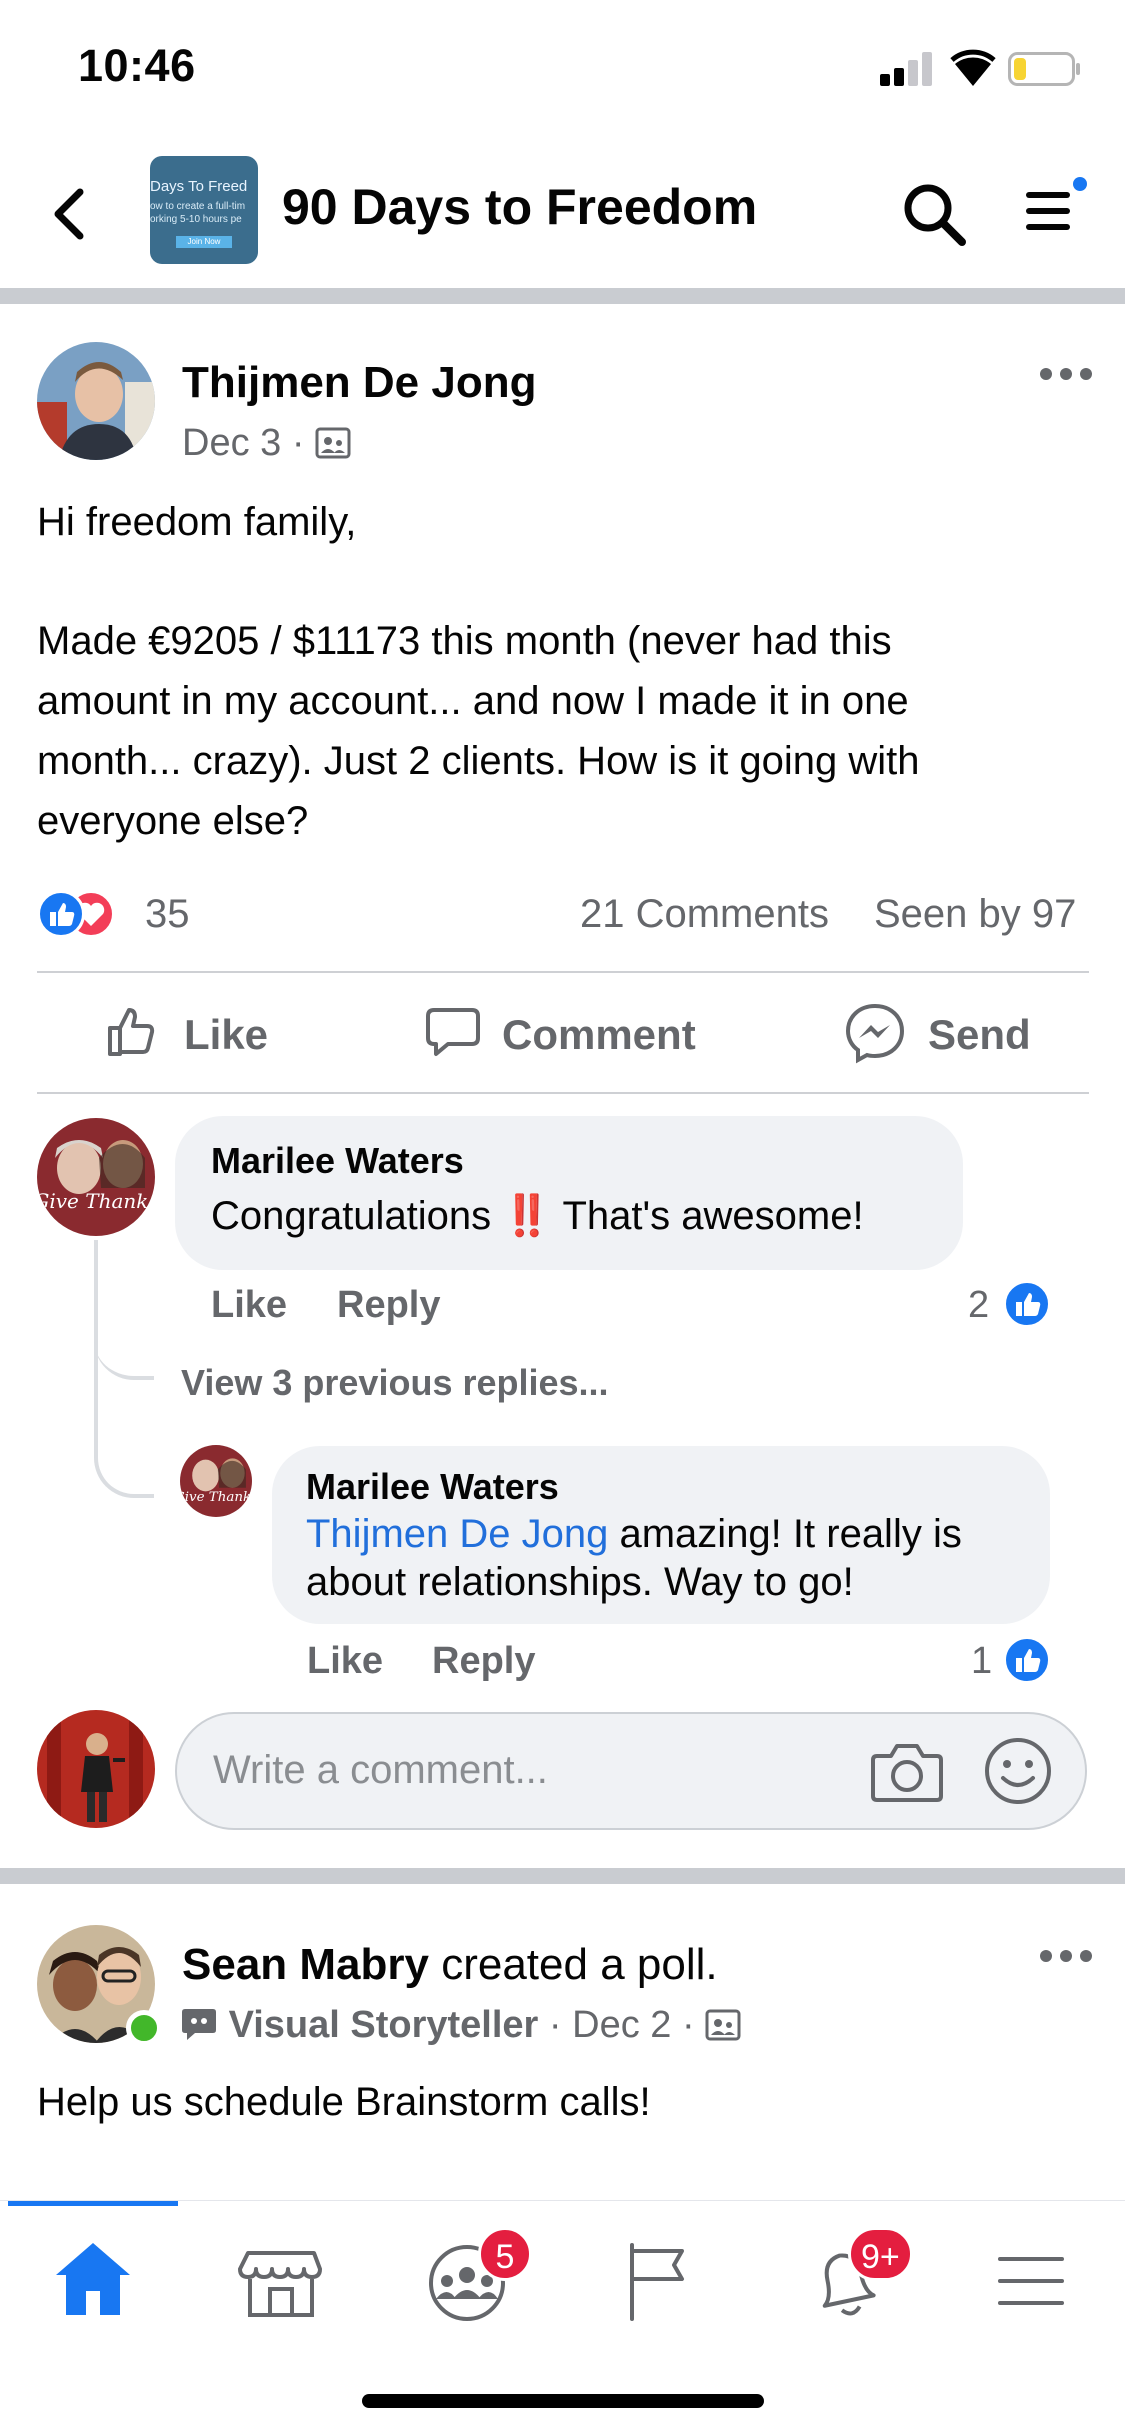 This screenshot has width=1125, height=2436. I want to click on like-outline-icon, so click(131, 1032).